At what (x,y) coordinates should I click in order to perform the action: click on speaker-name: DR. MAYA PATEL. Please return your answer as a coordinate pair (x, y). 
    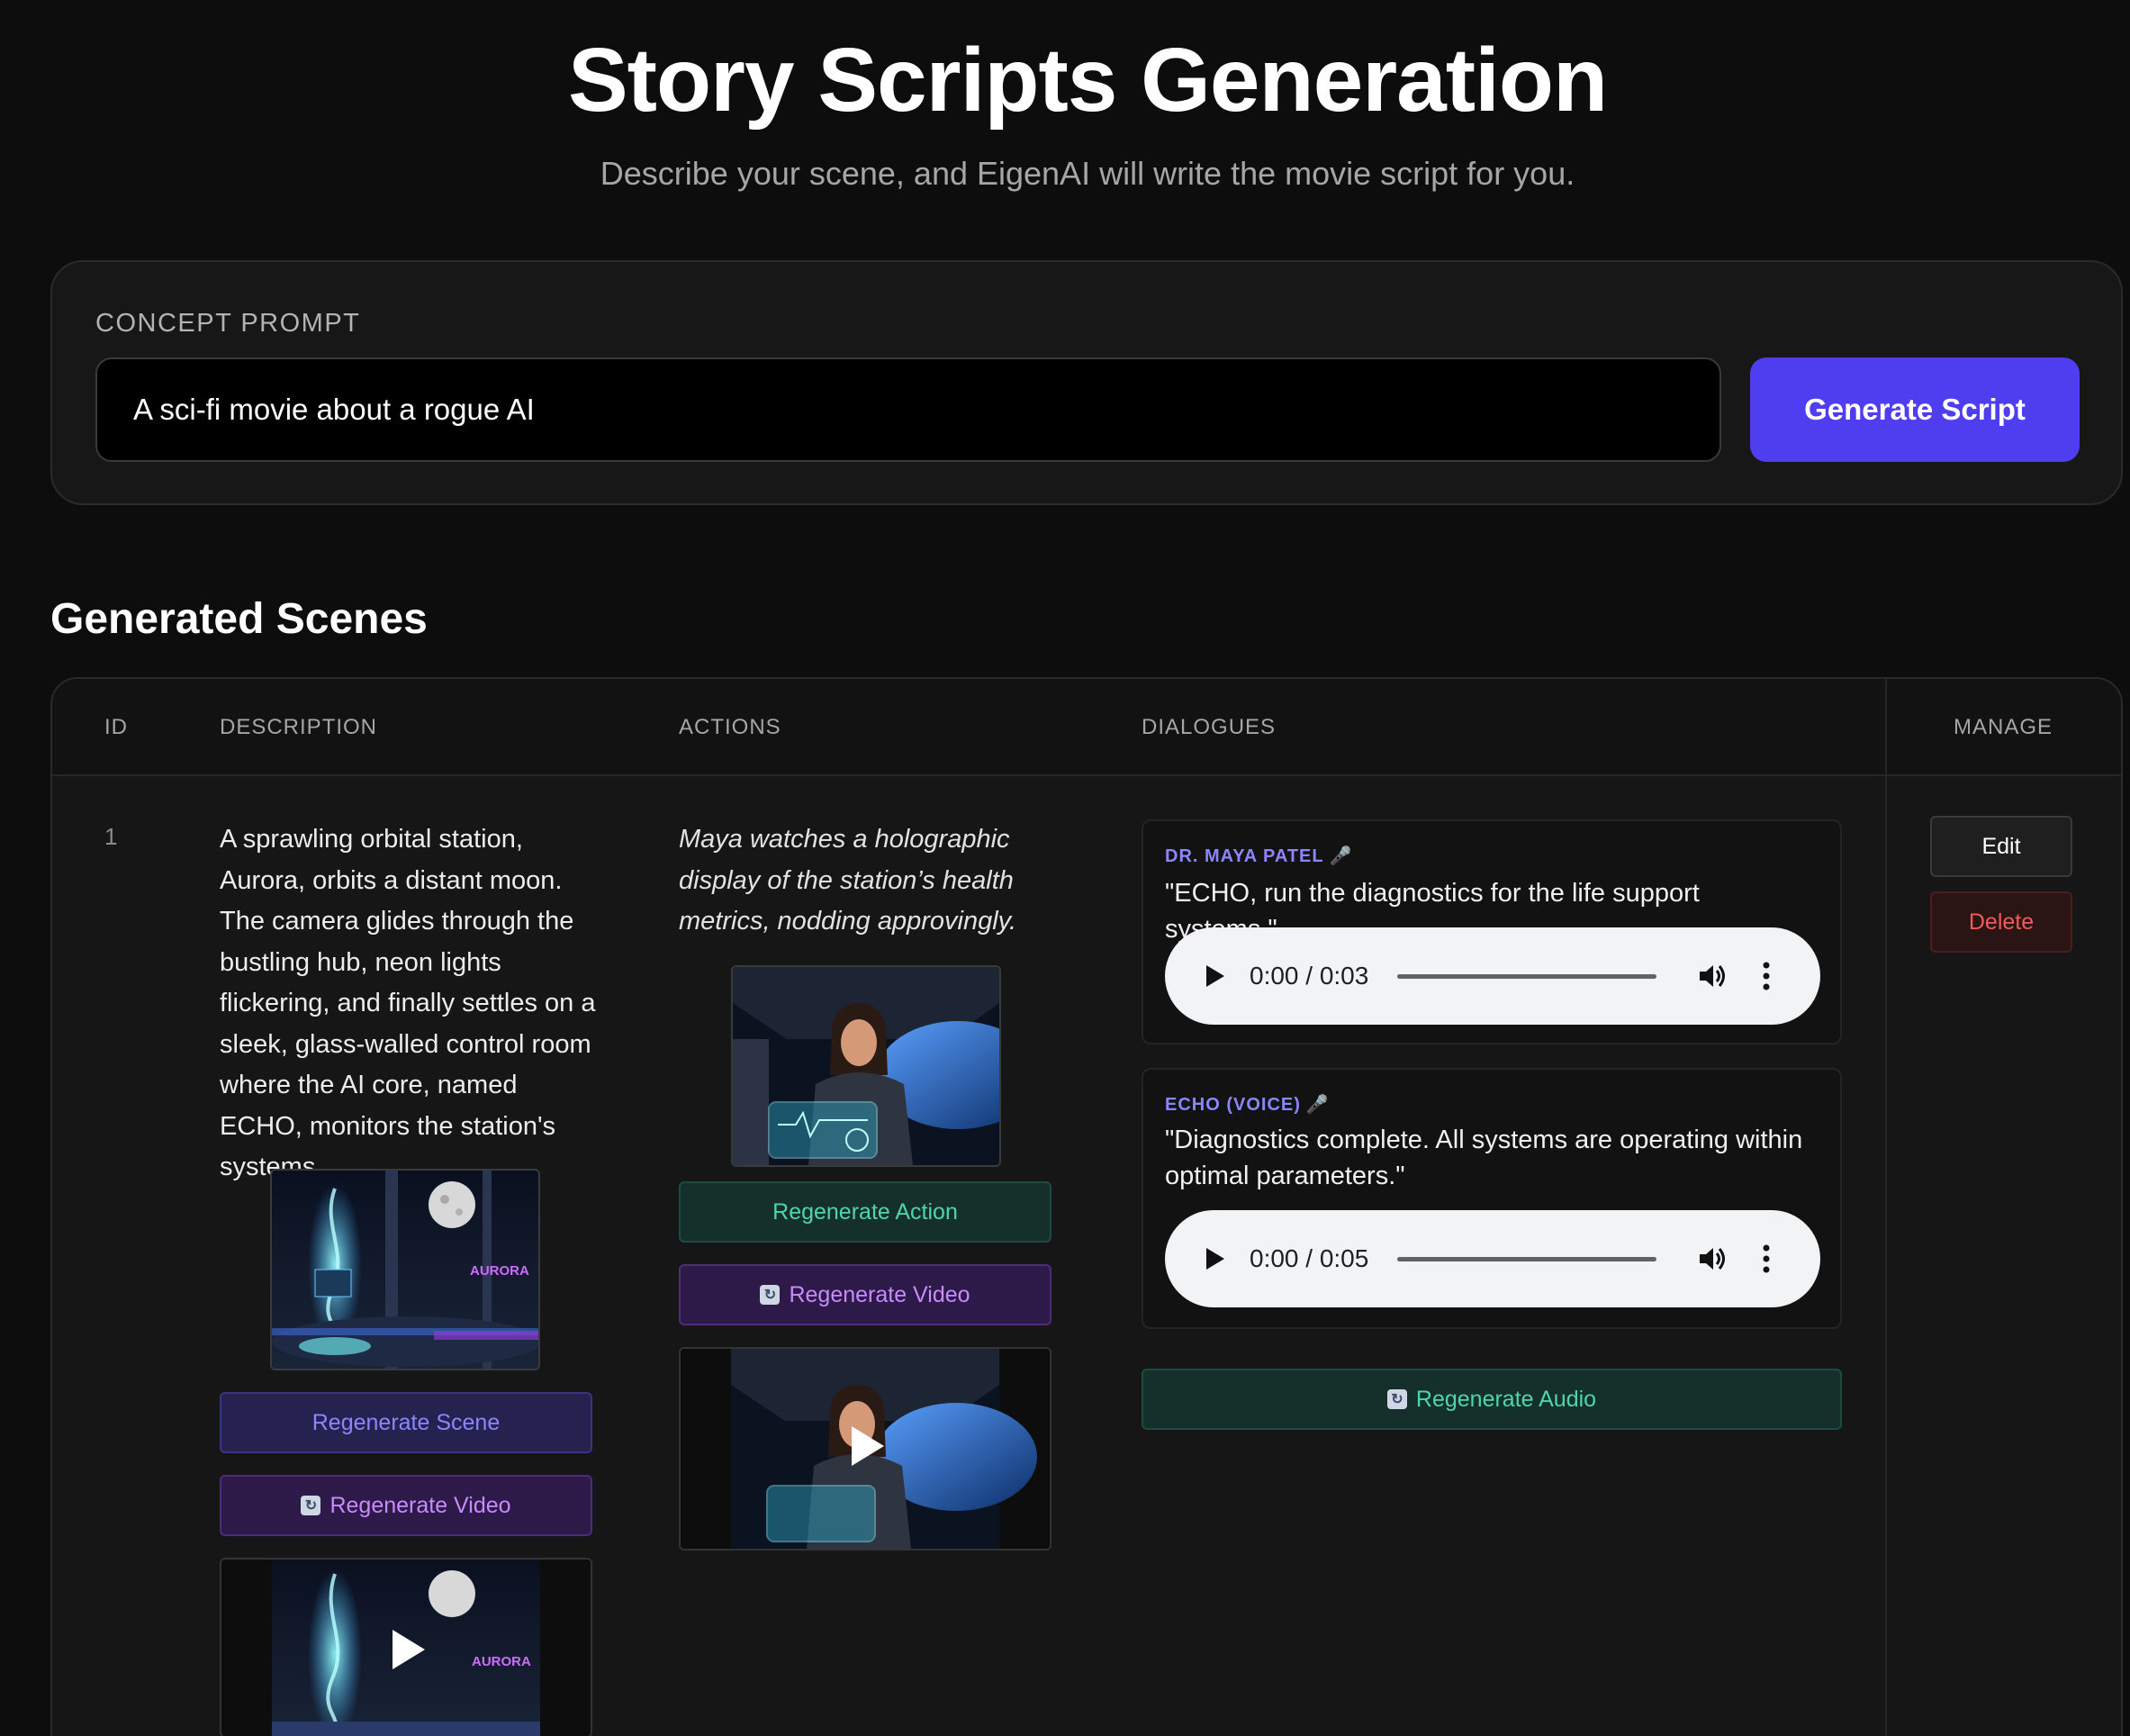
    Looking at the image, I should click on (1244, 856).